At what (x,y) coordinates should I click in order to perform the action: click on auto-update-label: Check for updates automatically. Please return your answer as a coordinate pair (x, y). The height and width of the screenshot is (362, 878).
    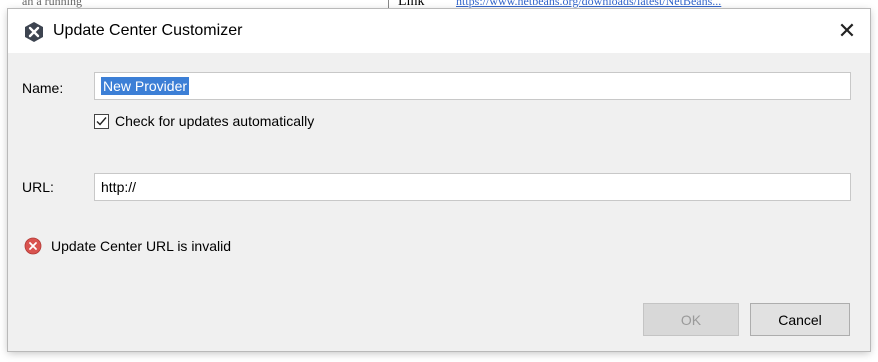
    Looking at the image, I should click on (215, 121).